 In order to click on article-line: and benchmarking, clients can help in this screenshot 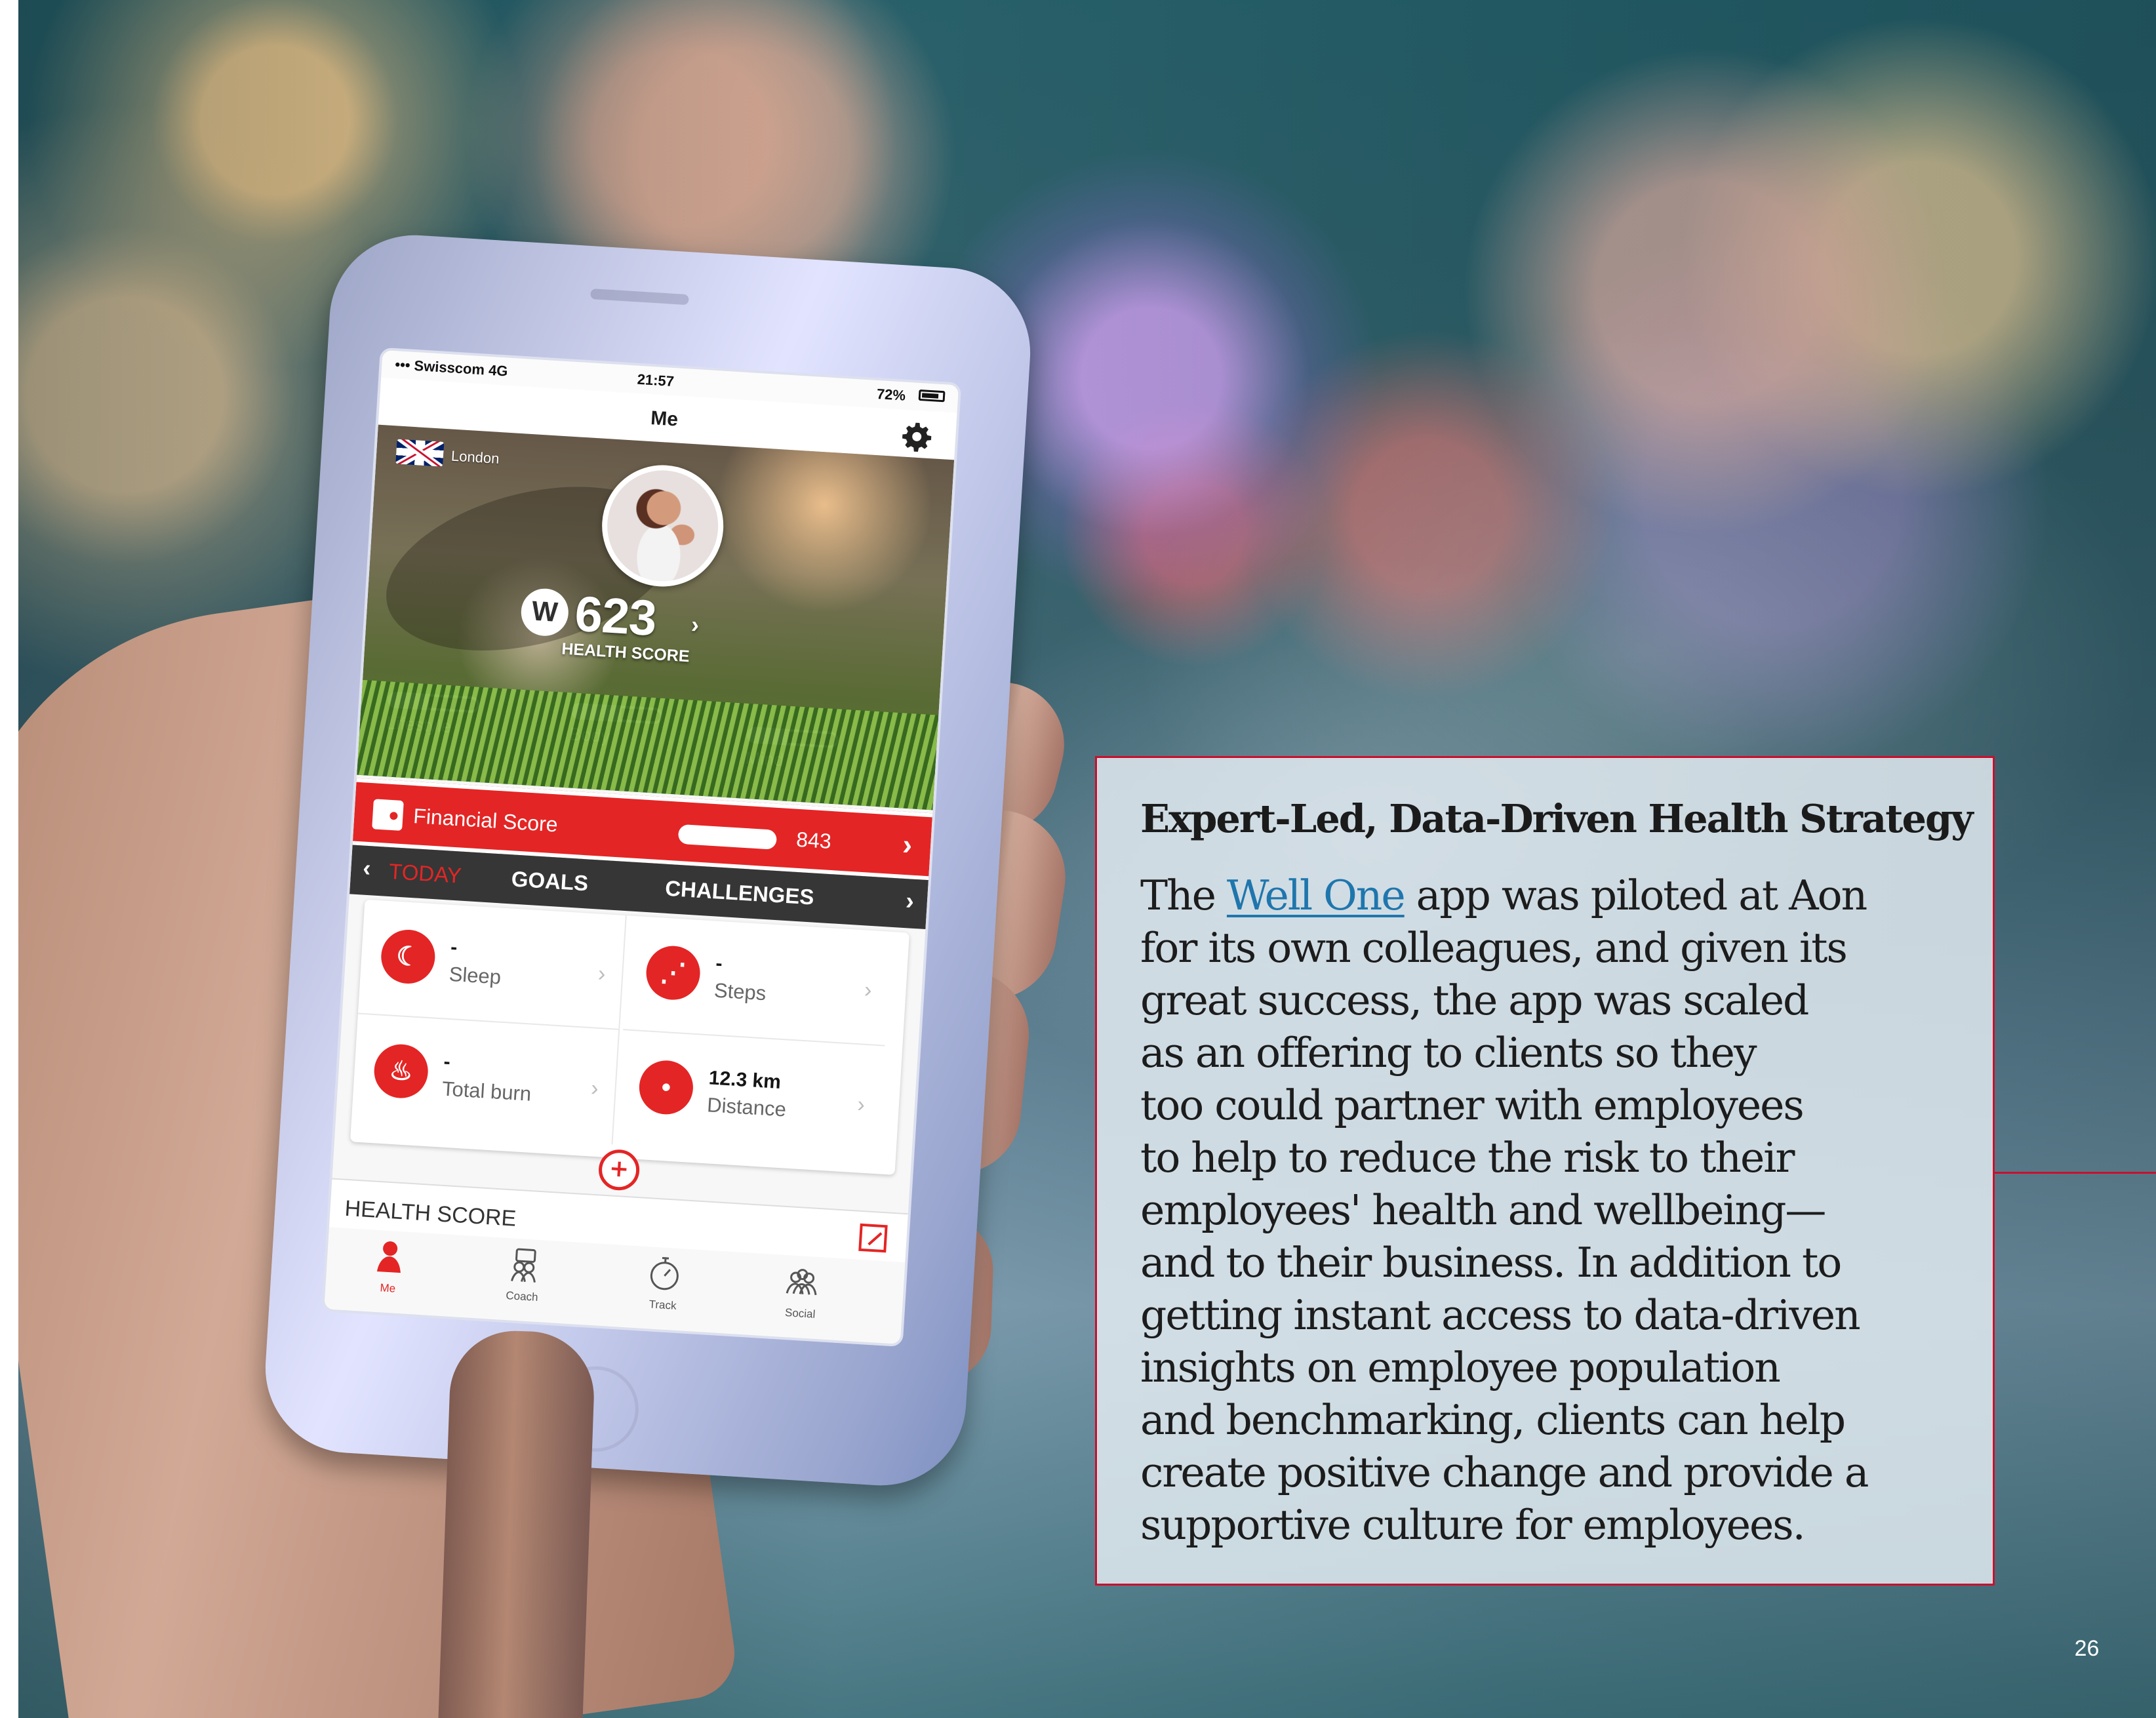, I will do `click(1493, 1420)`.